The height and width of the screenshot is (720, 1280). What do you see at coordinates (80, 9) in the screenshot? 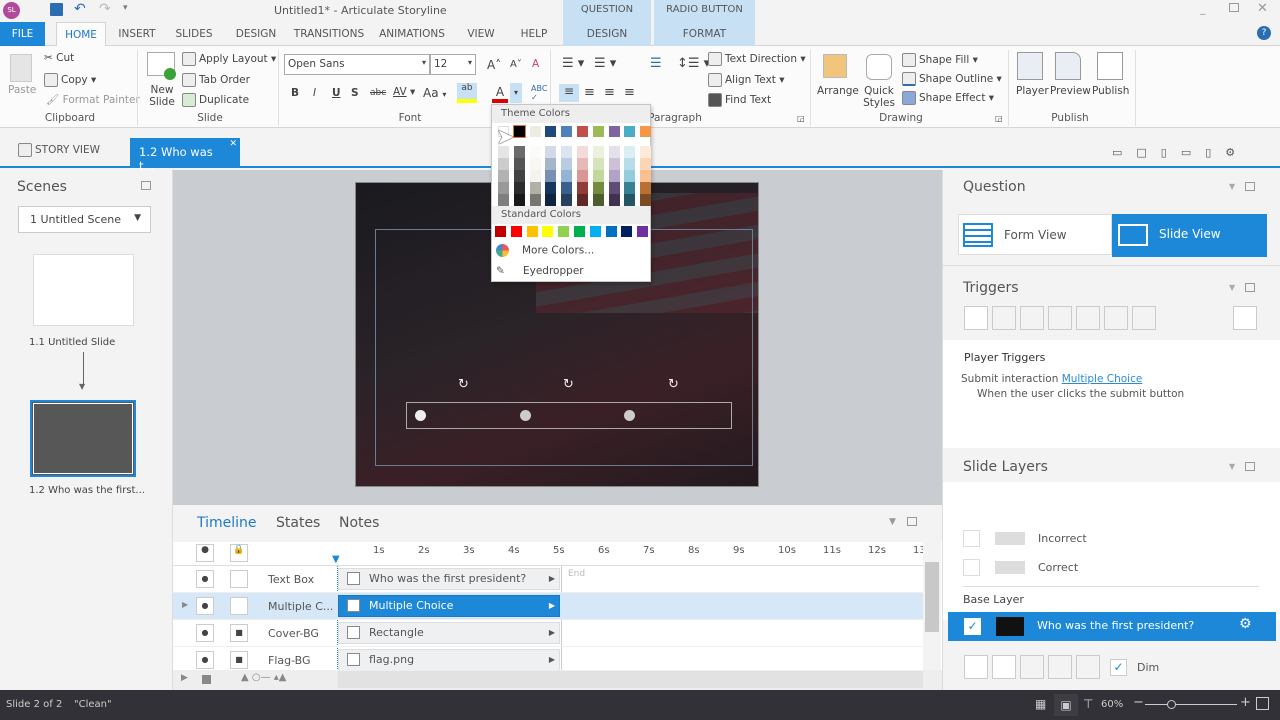
I see `undo-icon: ↶` at bounding box center [80, 9].